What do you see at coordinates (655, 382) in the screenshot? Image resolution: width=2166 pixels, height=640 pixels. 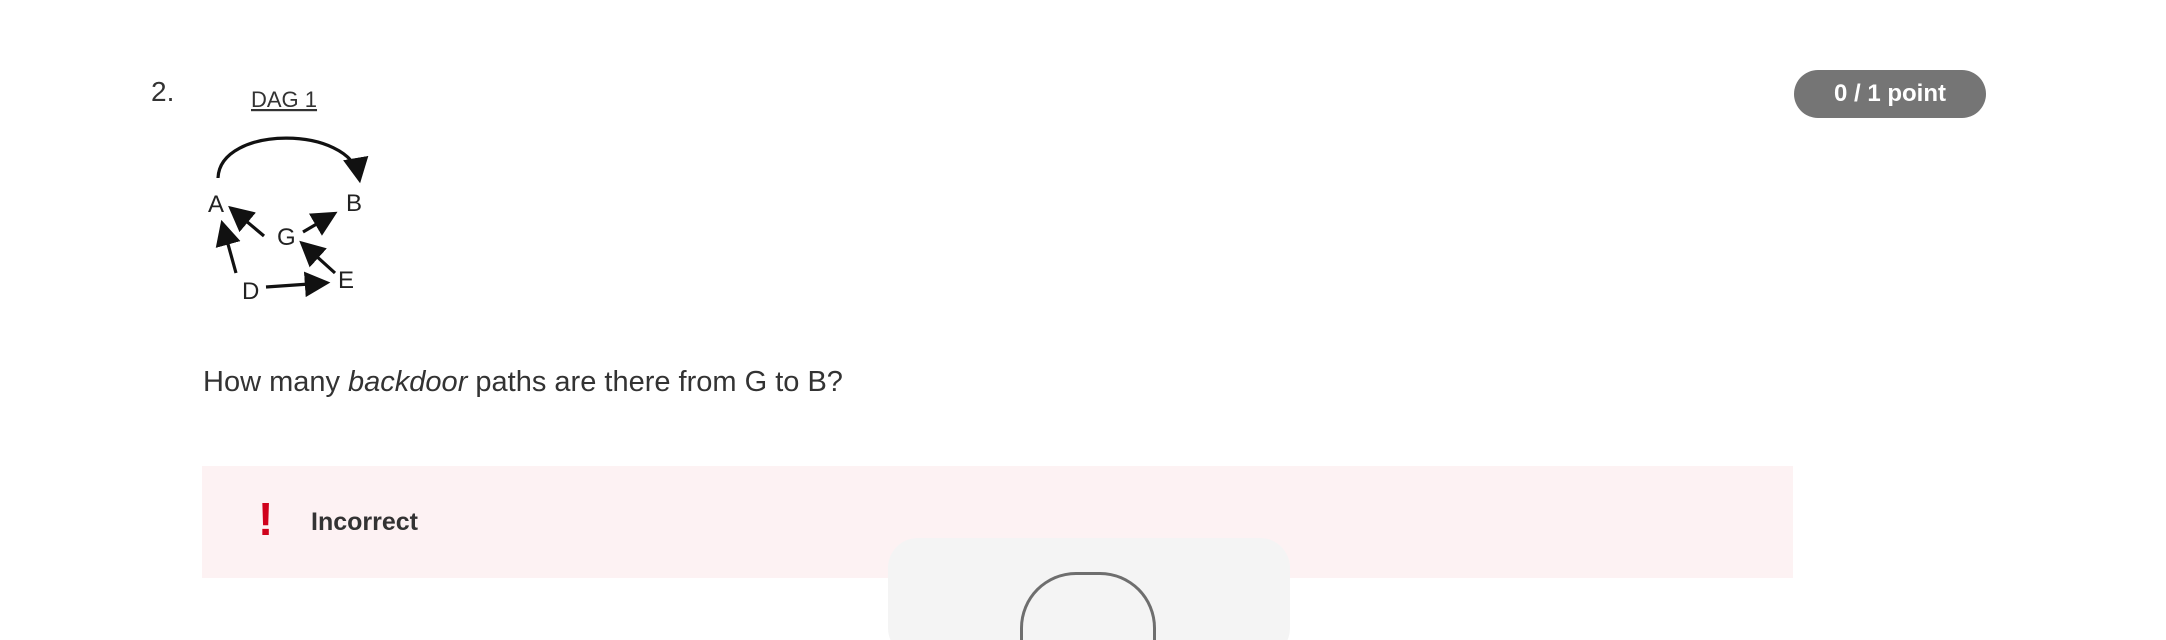 I see `question-text-after: paths are there from G to B?` at bounding box center [655, 382].